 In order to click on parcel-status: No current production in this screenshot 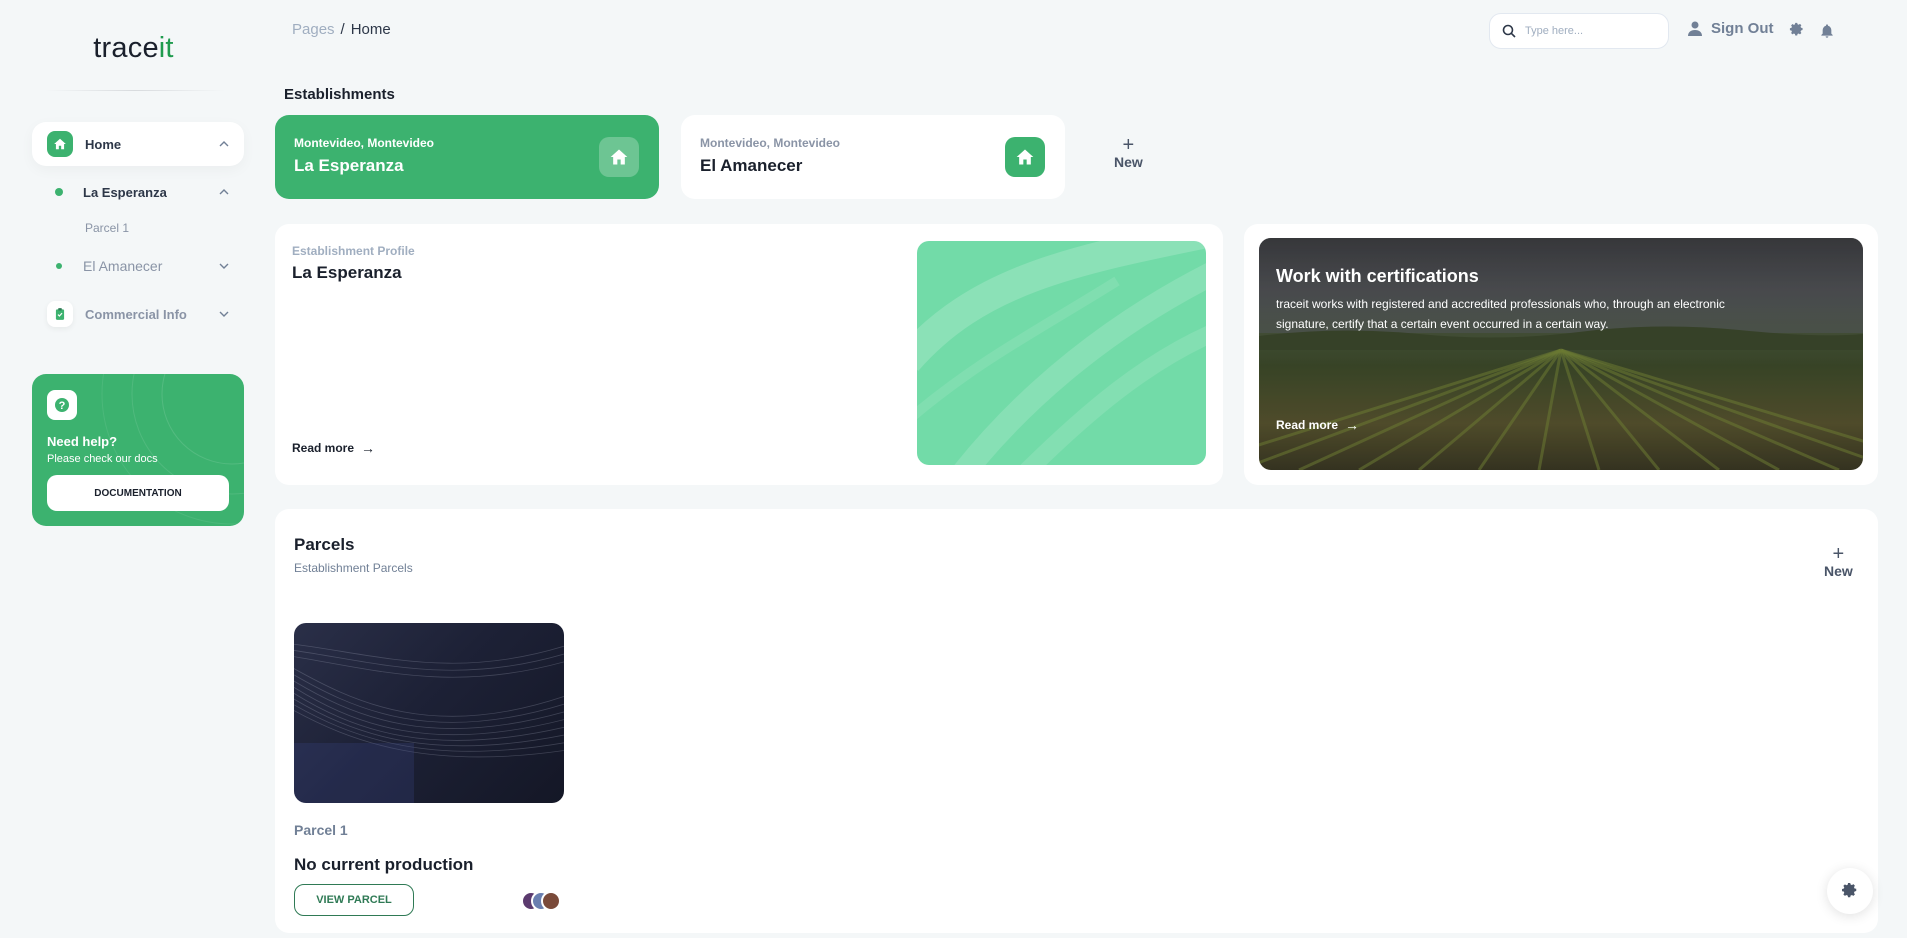, I will do `click(384, 864)`.